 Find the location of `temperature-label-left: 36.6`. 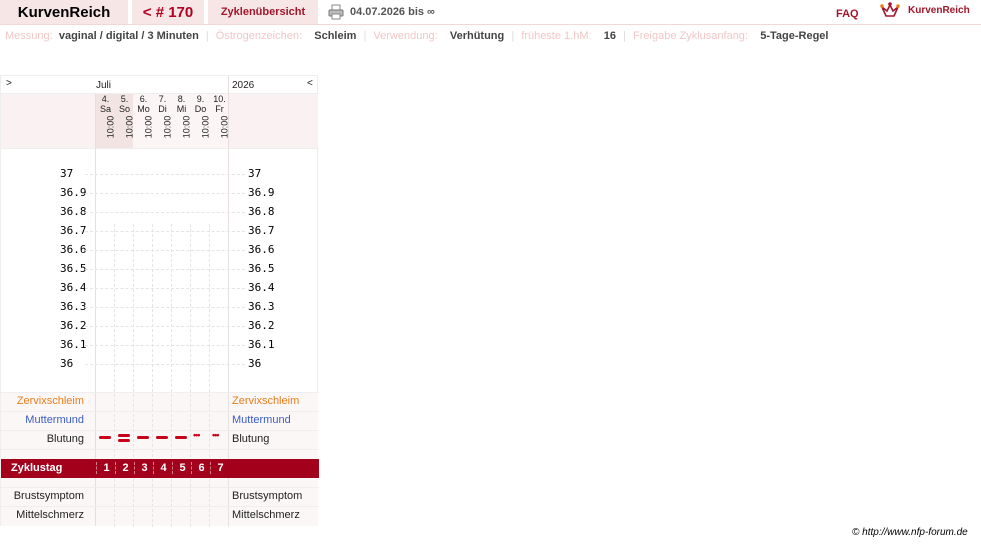

temperature-label-left: 36.6 is located at coordinates (73, 249).